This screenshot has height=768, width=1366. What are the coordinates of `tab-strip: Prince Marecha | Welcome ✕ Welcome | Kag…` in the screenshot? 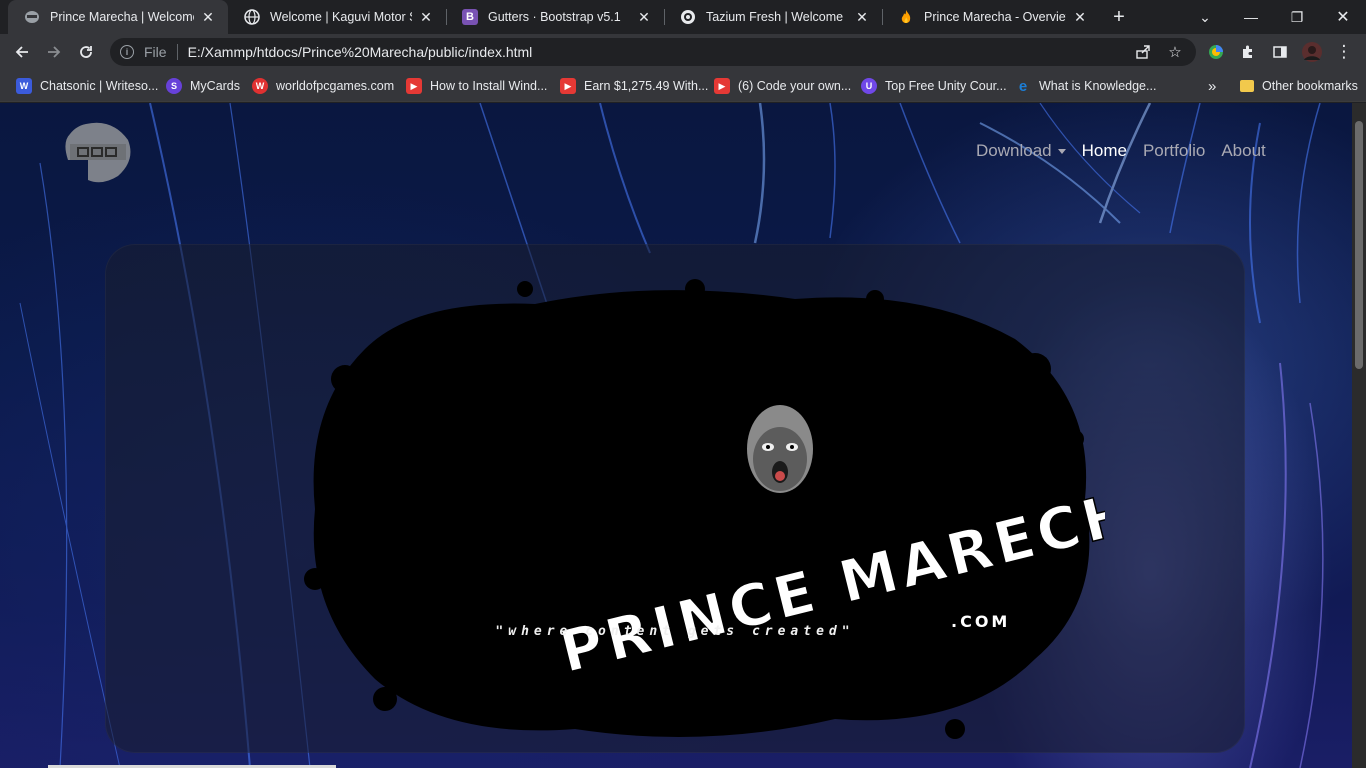 It's located at (683, 17).